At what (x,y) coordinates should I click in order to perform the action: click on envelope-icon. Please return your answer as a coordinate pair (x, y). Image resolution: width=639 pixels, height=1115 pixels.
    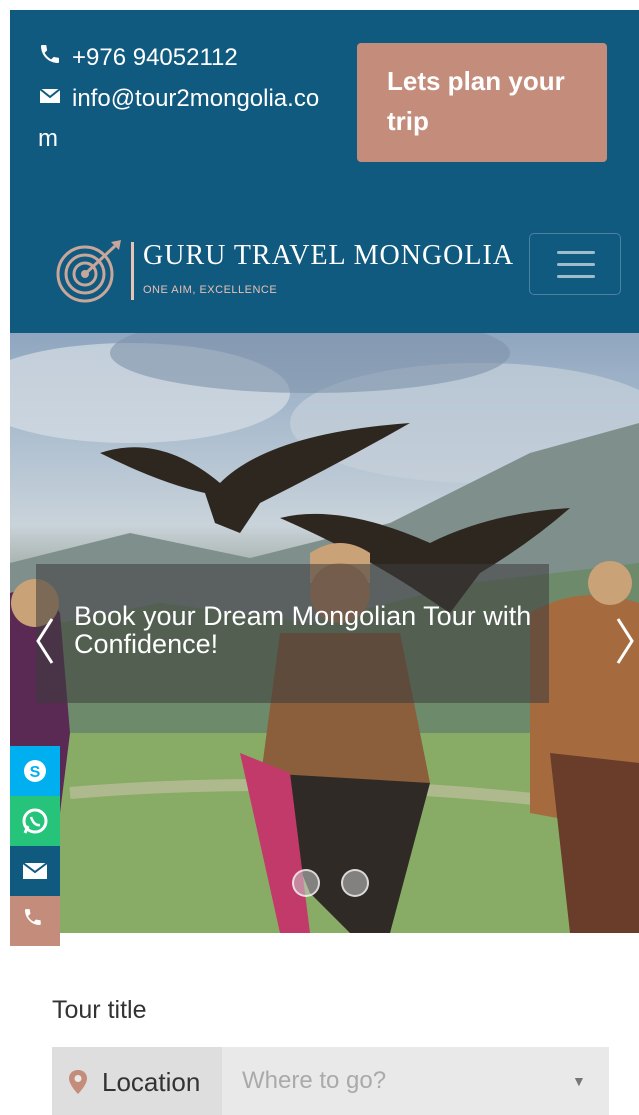
    Looking at the image, I should click on (55, 99).